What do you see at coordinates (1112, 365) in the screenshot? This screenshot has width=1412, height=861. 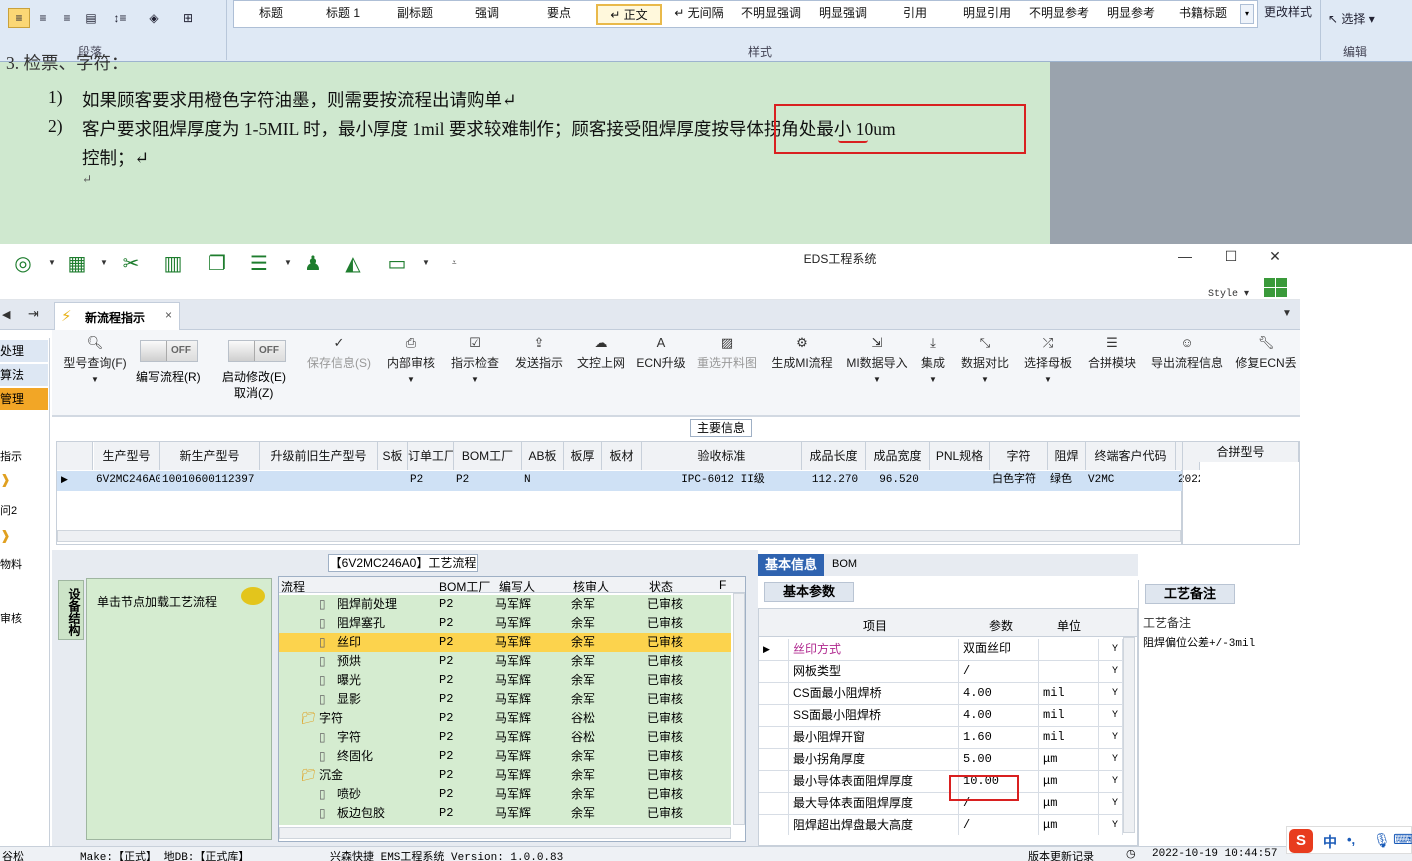 I see `merge-module-button: ☰ 合拼模块` at bounding box center [1112, 365].